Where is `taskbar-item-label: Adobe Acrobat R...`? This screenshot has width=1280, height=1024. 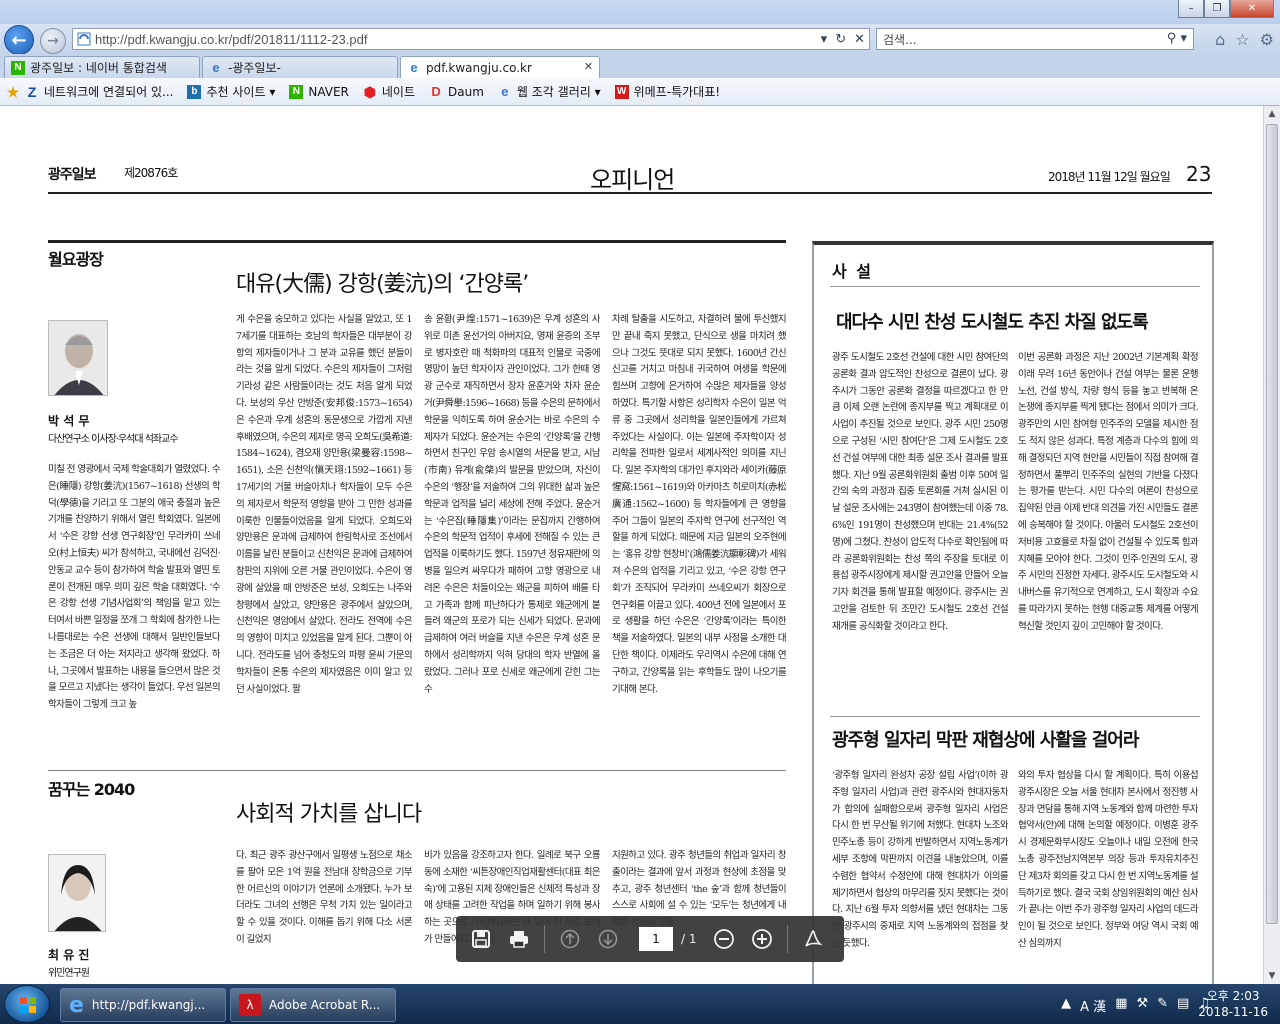 taskbar-item-label: Adobe Acrobat R... is located at coordinates (325, 1005).